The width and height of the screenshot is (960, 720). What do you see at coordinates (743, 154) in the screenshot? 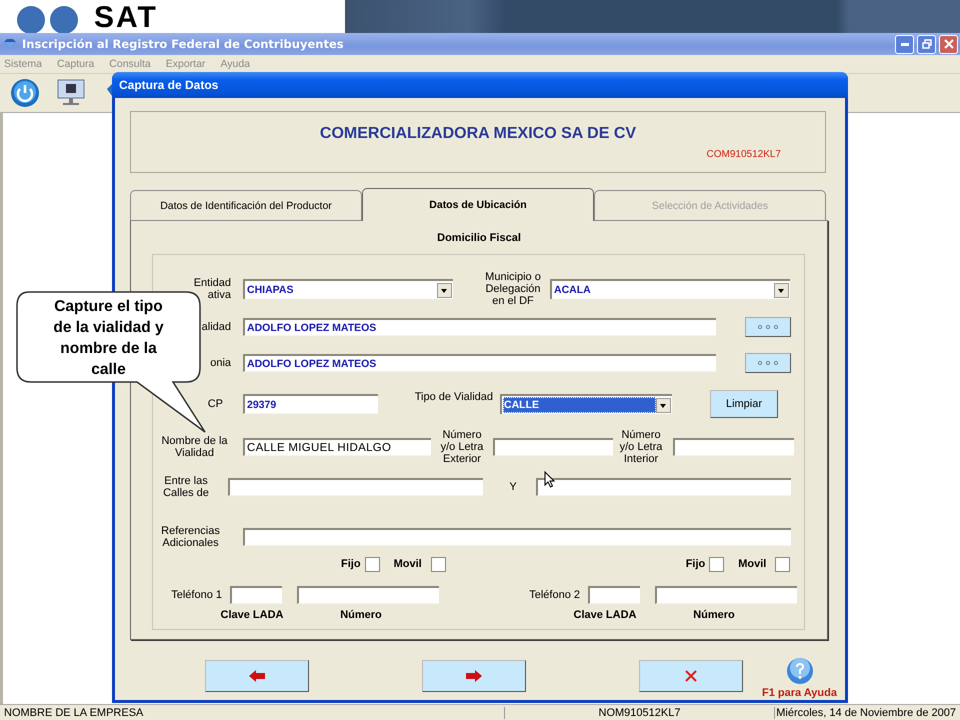
I see `rfc-code: COM910512KL7` at bounding box center [743, 154].